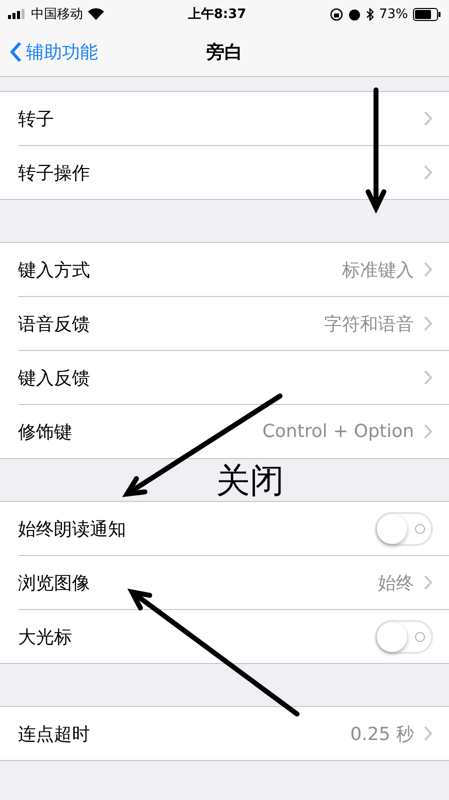 Image resolution: width=449 pixels, height=800 pixels. I want to click on battery-icon, so click(427, 14).